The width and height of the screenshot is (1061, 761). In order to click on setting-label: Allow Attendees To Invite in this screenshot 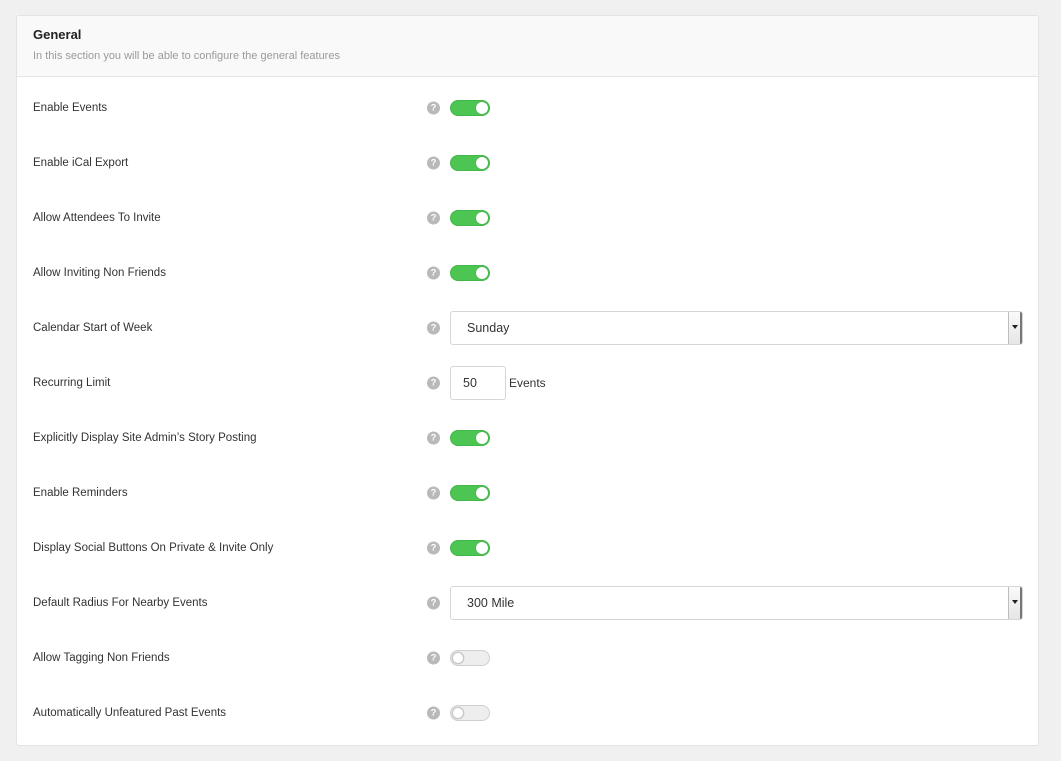, I will do `click(97, 218)`.